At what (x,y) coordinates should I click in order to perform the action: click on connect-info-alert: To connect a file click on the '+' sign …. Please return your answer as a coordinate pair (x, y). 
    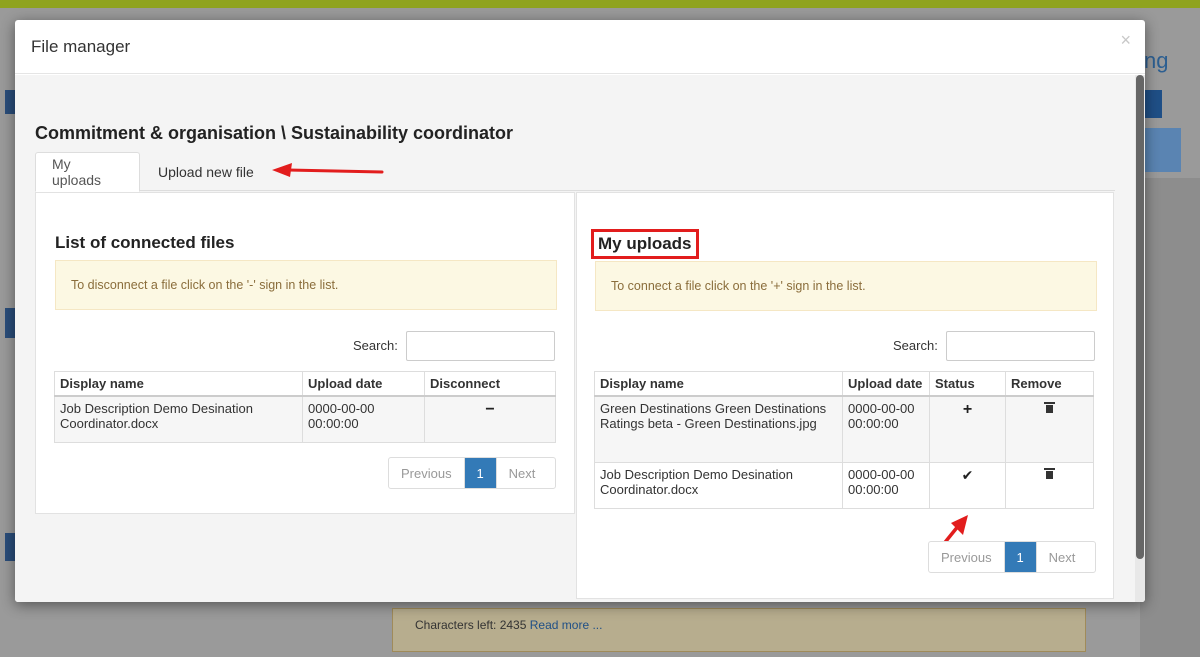
    Looking at the image, I should click on (846, 286).